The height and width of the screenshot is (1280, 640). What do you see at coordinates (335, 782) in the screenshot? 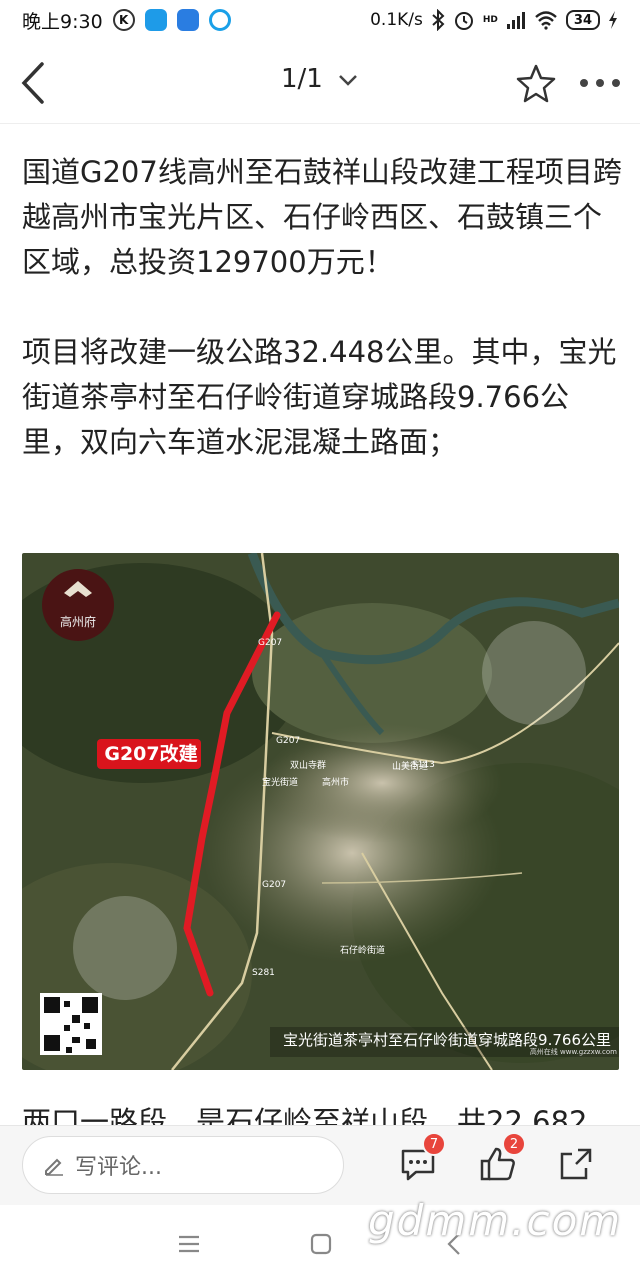
I see `map-place-label: 高州市` at bounding box center [335, 782].